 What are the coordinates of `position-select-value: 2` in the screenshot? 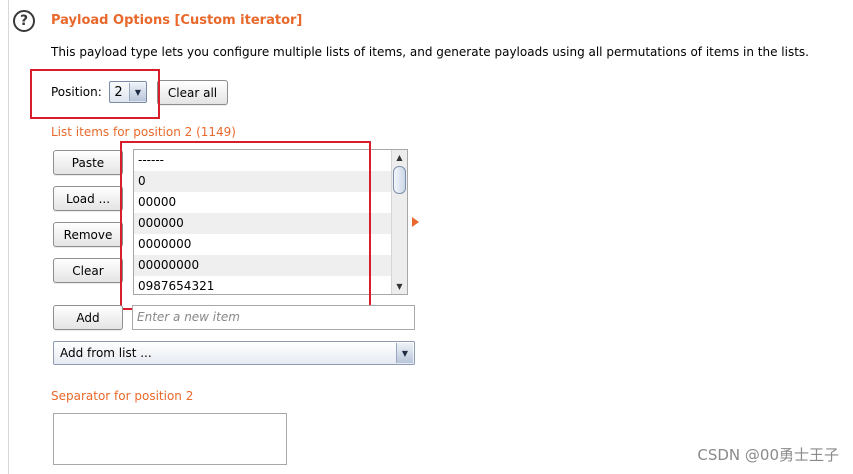 It's located at (118, 92).